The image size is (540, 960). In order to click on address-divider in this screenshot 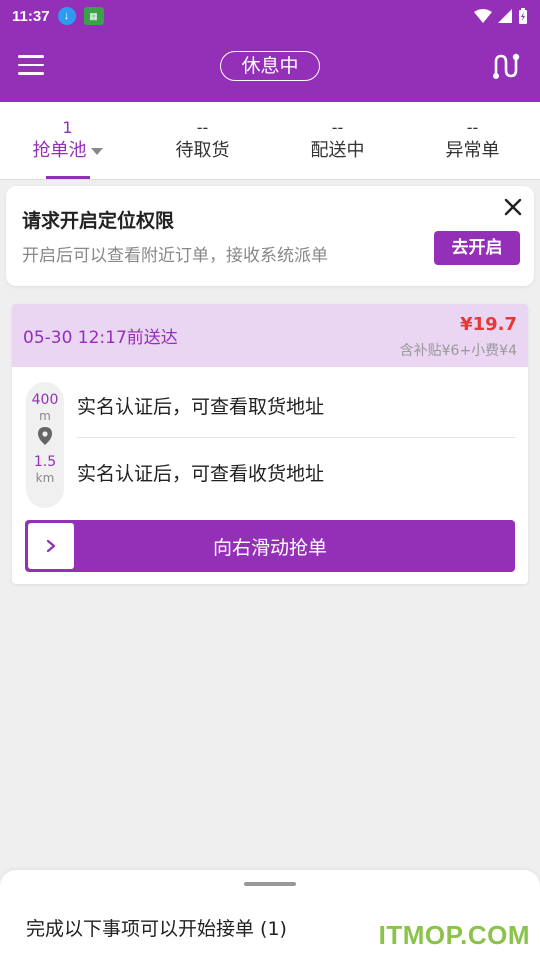, I will do `click(296, 437)`.